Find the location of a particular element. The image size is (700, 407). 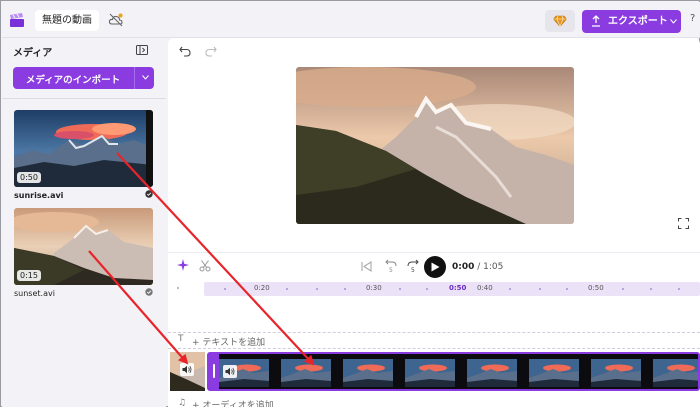

video-clip-sunrise is located at coordinates (453, 371).